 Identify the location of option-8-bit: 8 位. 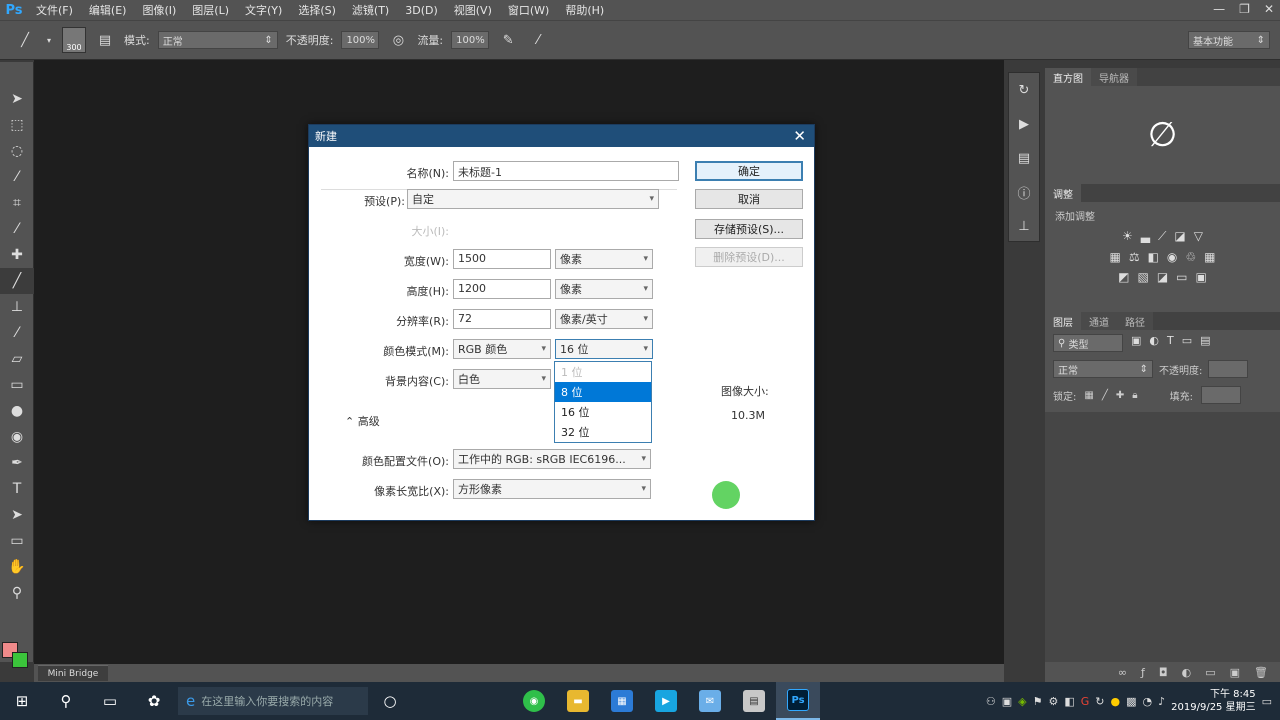
(603, 392).